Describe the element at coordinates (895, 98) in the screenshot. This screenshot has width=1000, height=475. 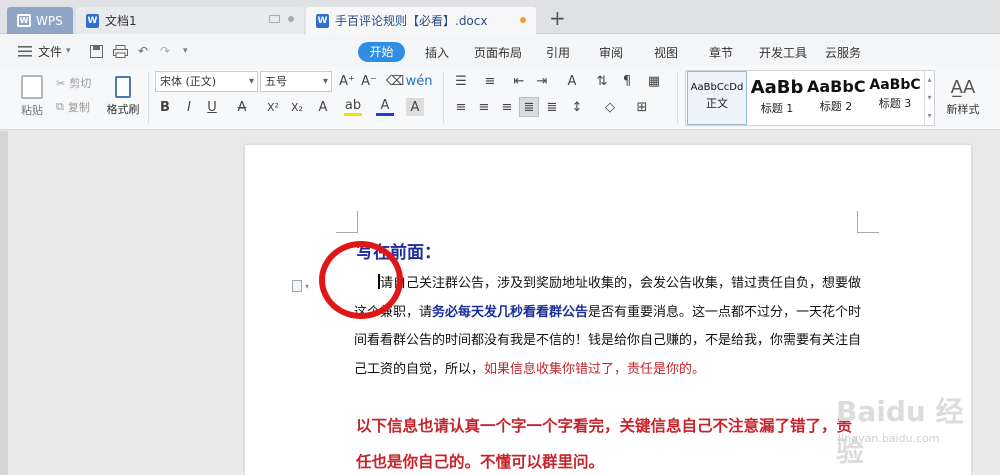
I see `style-heading-3: AaBbC 标题 3` at that location.